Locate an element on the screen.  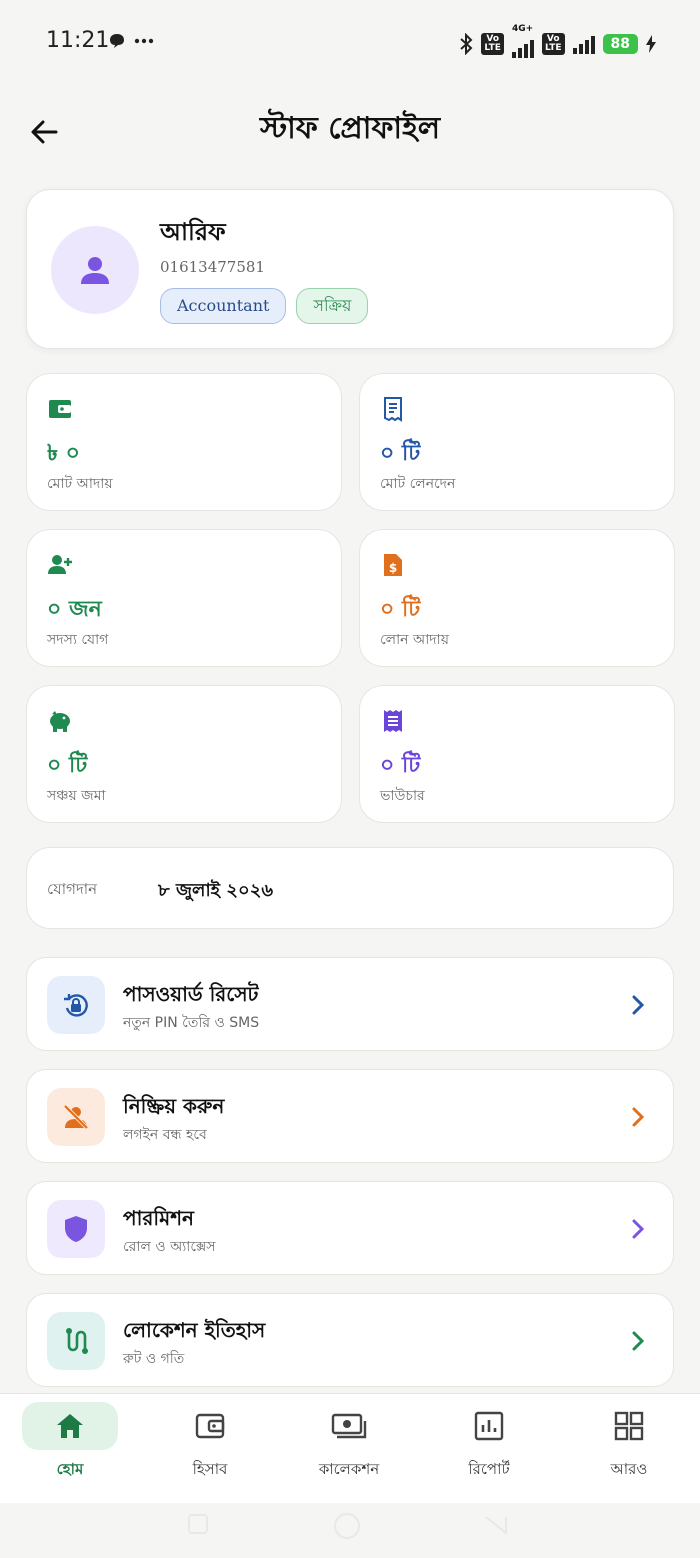
chat-bubble-icon is located at coordinates (117, 41).